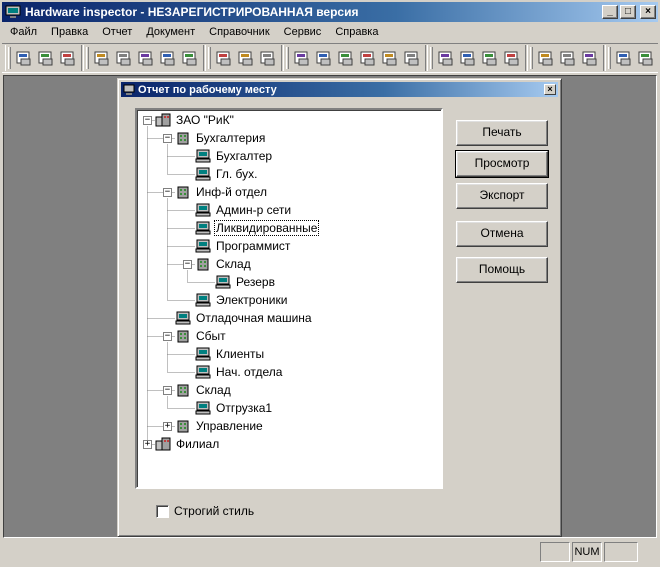 This screenshot has height=567, width=660. Describe the element at coordinates (246, 282) in the screenshot. I see `tree-node: Резерв` at that location.